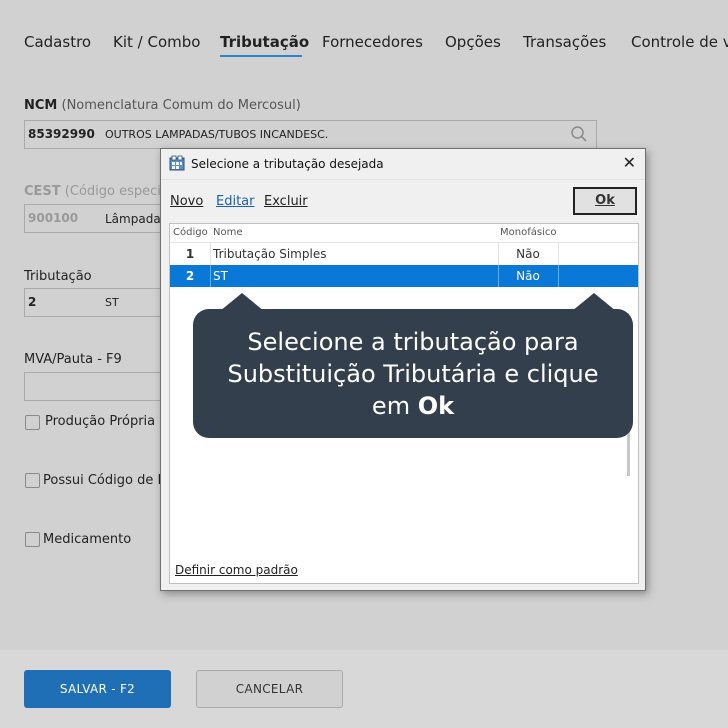  I want to click on ncm-label: NCM (Nomenclatura Comum do Mercosul), so click(162, 105).